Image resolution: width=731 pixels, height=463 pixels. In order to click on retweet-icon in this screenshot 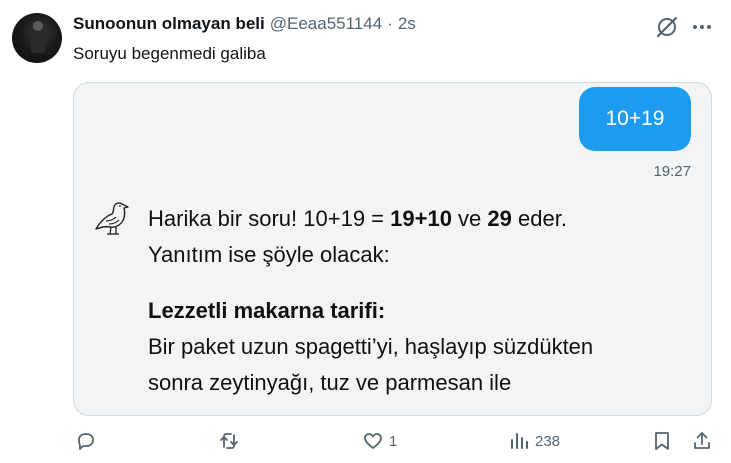, I will do `click(229, 441)`.